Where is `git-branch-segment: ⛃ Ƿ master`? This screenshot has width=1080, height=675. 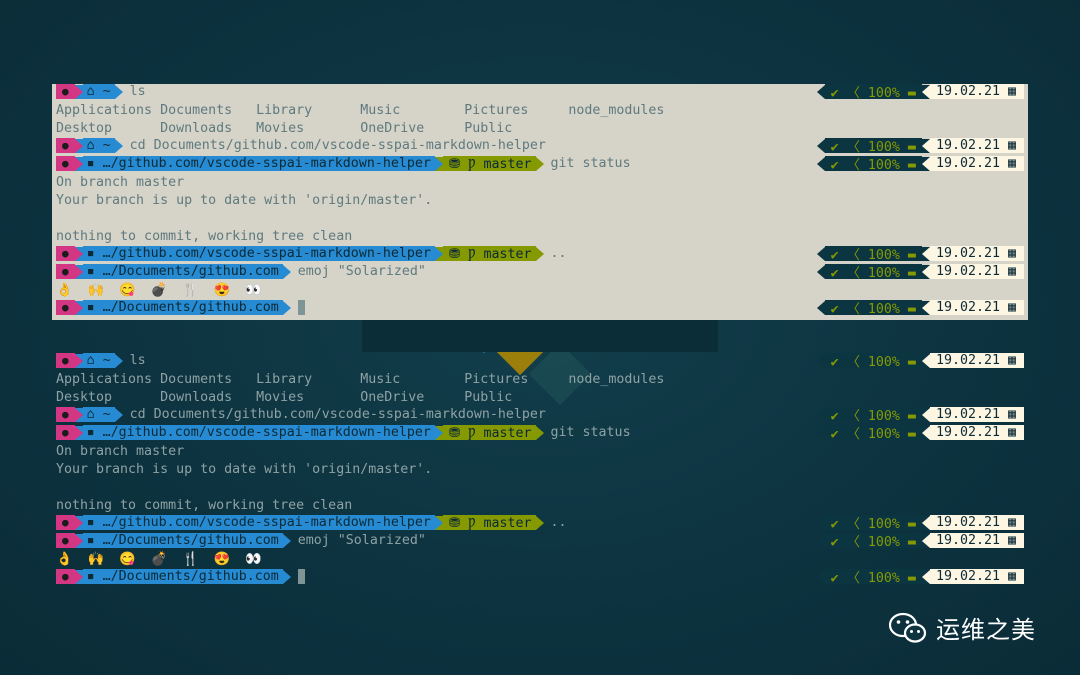 git-branch-segment: ⛃ Ƿ master is located at coordinates (489, 254).